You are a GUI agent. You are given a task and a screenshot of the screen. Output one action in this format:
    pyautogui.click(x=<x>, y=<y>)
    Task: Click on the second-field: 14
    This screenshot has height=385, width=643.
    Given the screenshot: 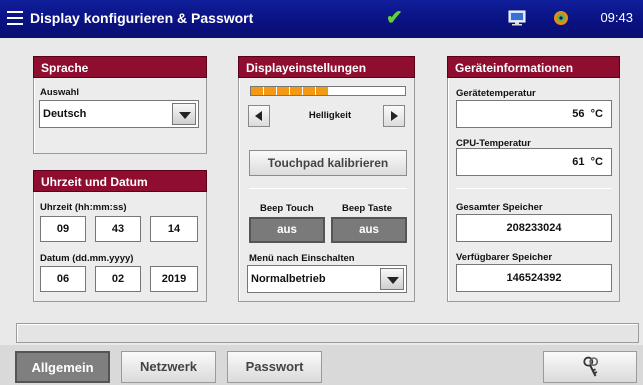 What is the action you would take?
    pyautogui.click(x=174, y=229)
    